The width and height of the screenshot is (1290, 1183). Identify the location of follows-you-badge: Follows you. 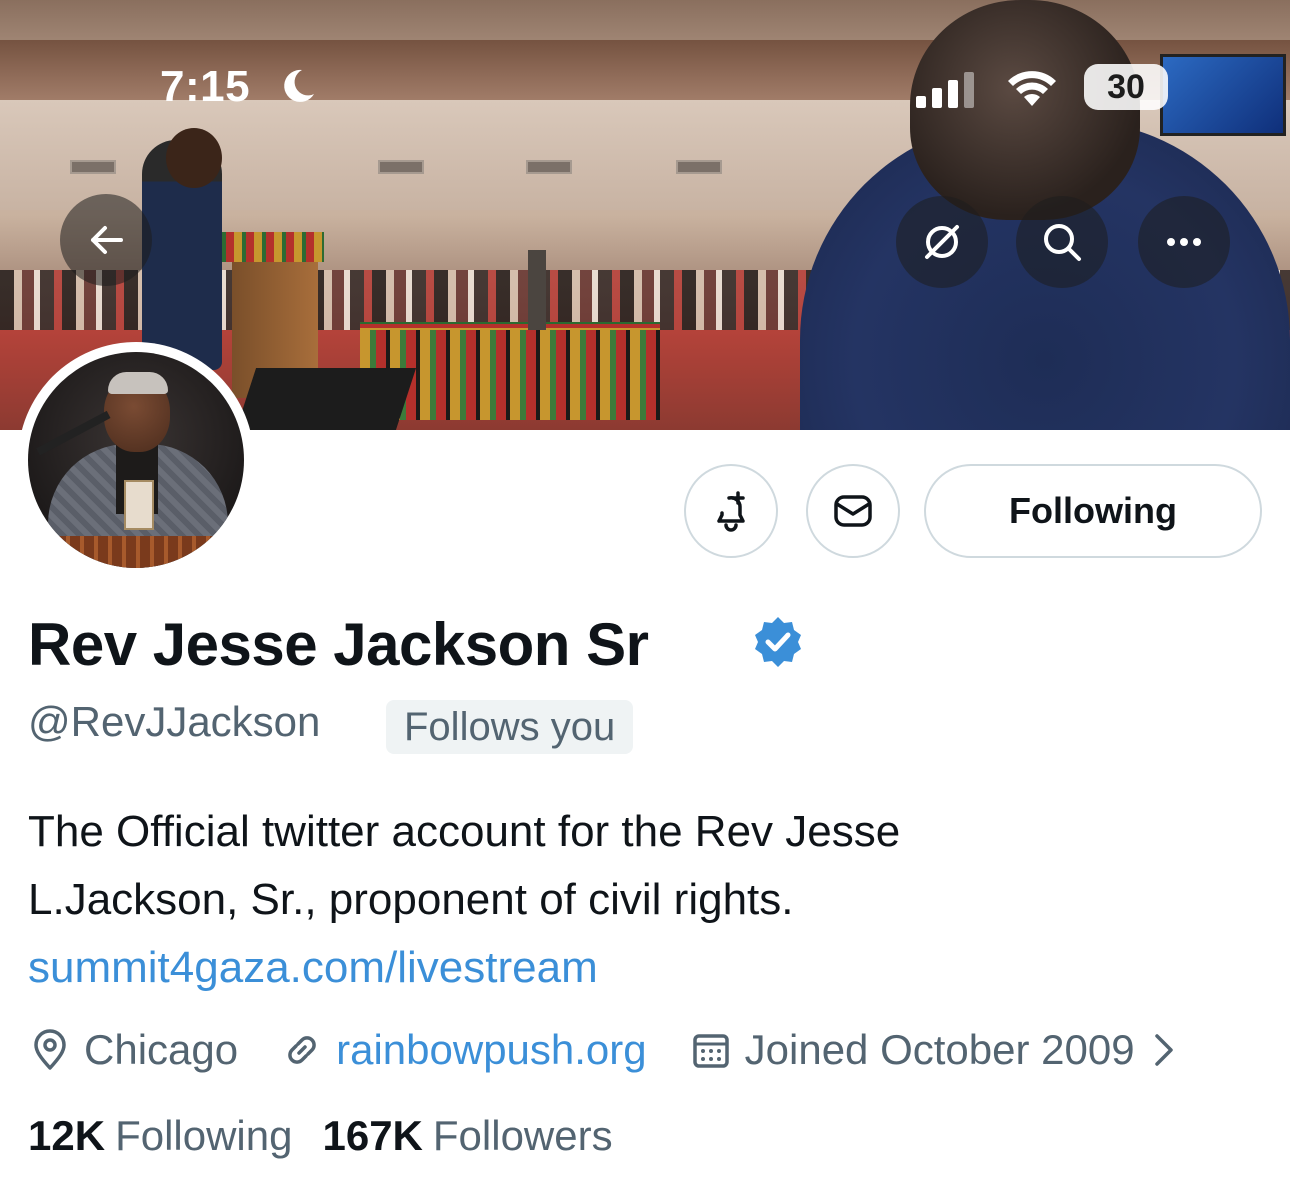
(510, 727).